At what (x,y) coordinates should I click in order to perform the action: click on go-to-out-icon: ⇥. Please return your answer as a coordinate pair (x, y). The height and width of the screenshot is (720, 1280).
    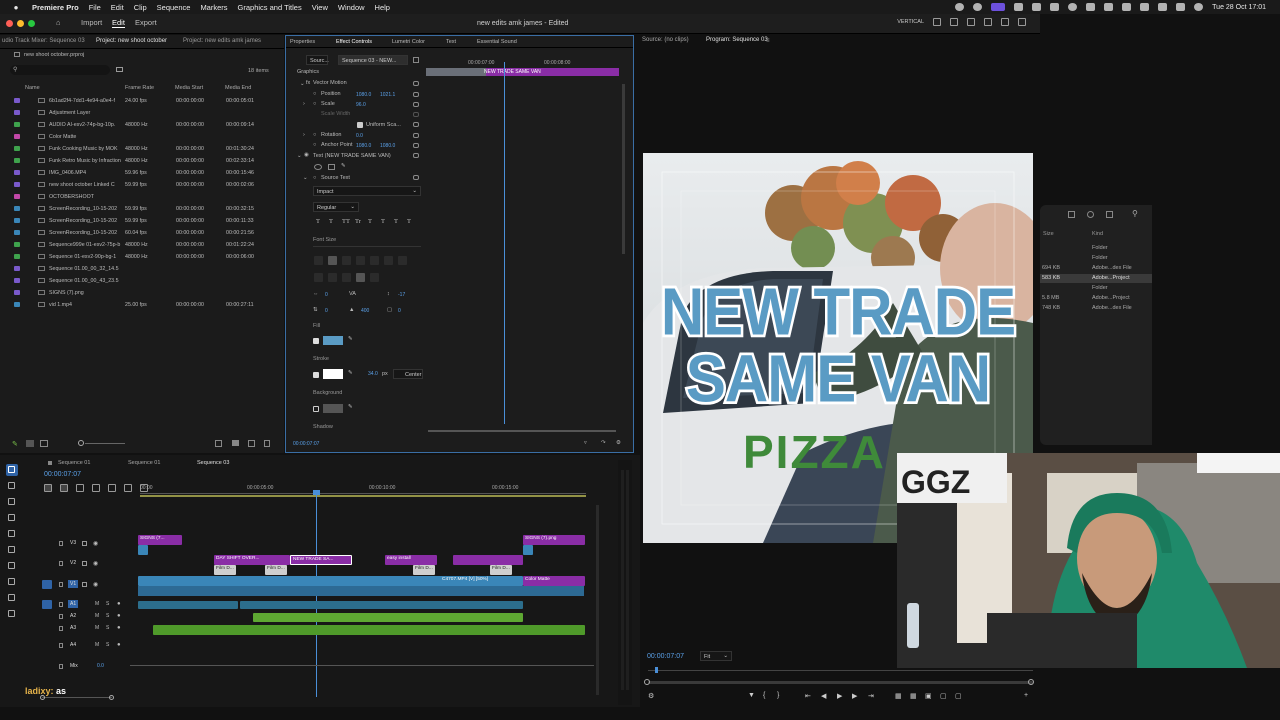
    Looking at the image, I should click on (871, 696).